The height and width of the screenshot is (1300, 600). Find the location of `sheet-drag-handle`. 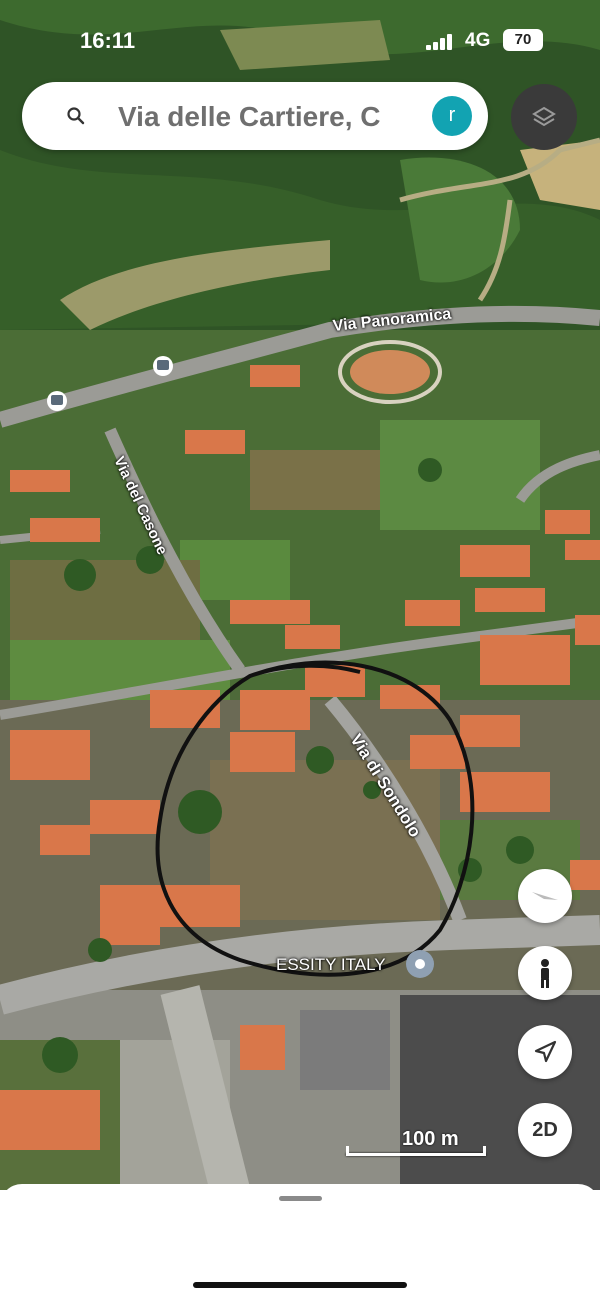

sheet-drag-handle is located at coordinates (300, 1198).